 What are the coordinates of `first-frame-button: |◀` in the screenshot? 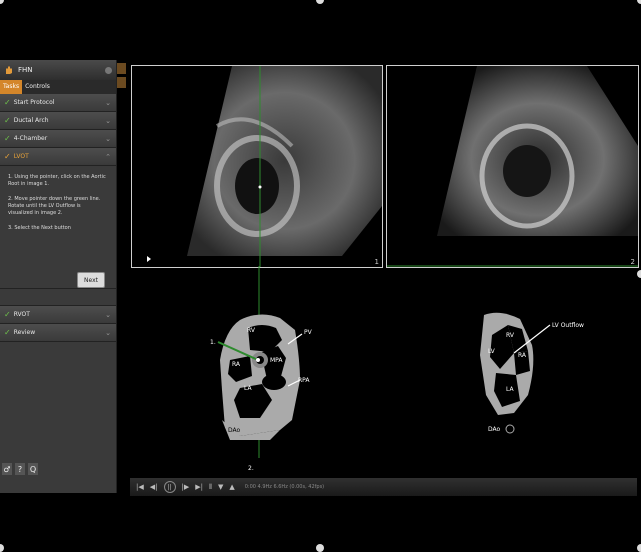 It's located at (140, 487).